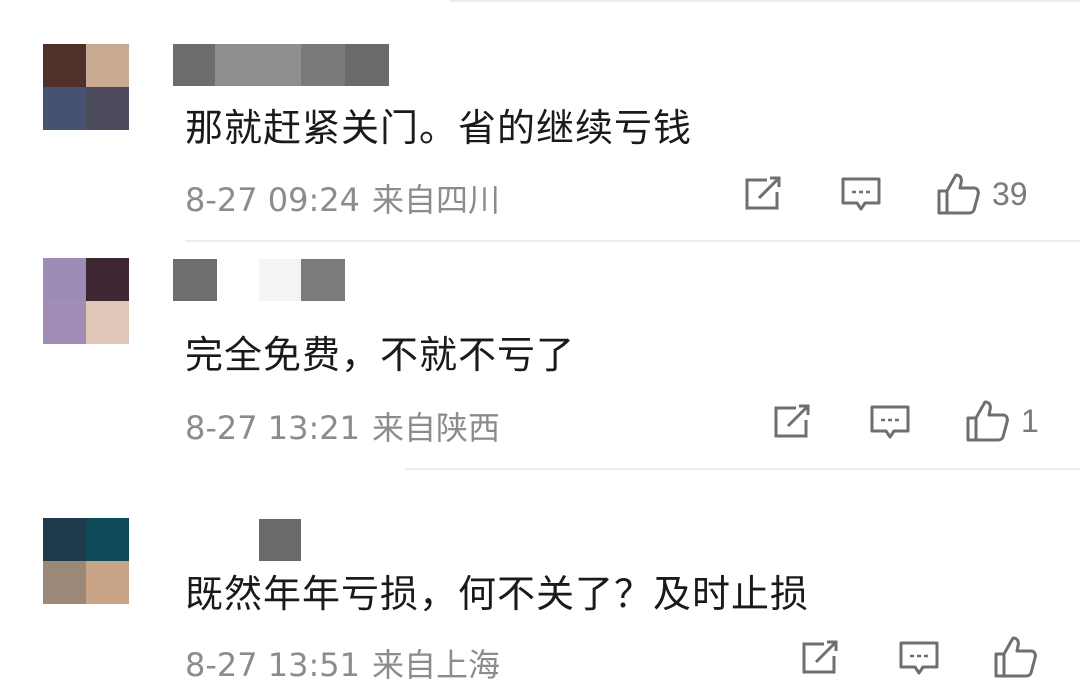 The image size is (1080, 686). I want to click on like-button, so click(1021, 657).